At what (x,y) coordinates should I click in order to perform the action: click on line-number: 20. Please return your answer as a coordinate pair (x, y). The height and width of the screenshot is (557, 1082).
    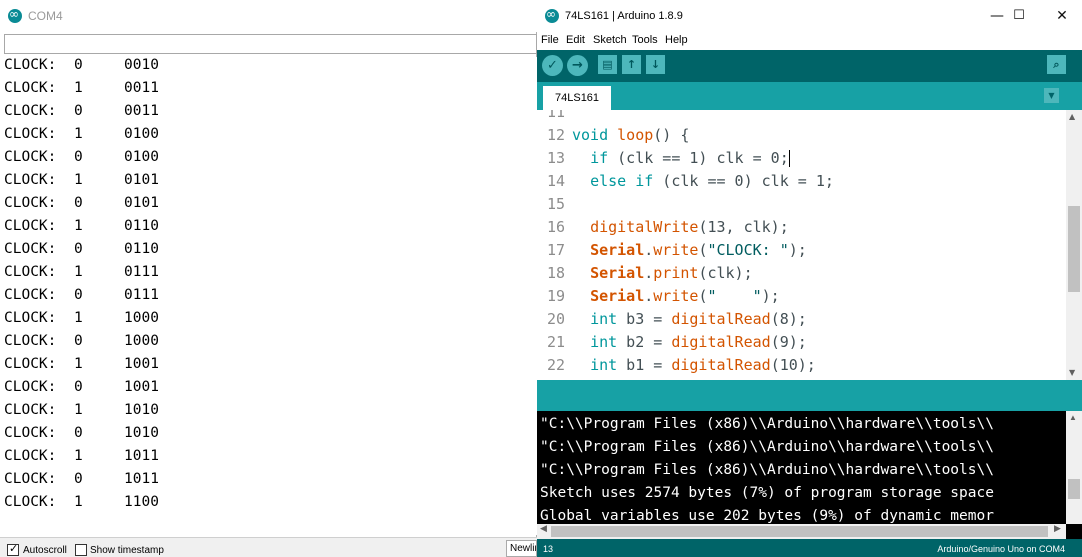
    Looking at the image, I should click on (555, 319).